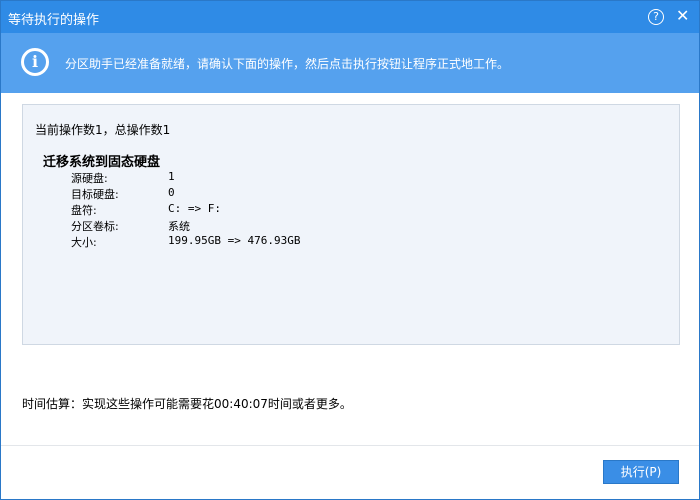 This screenshot has height=500, width=700. What do you see at coordinates (656, 17) in the screenshot?
I see `help-icon: ?` at bounding box center [656, 17].